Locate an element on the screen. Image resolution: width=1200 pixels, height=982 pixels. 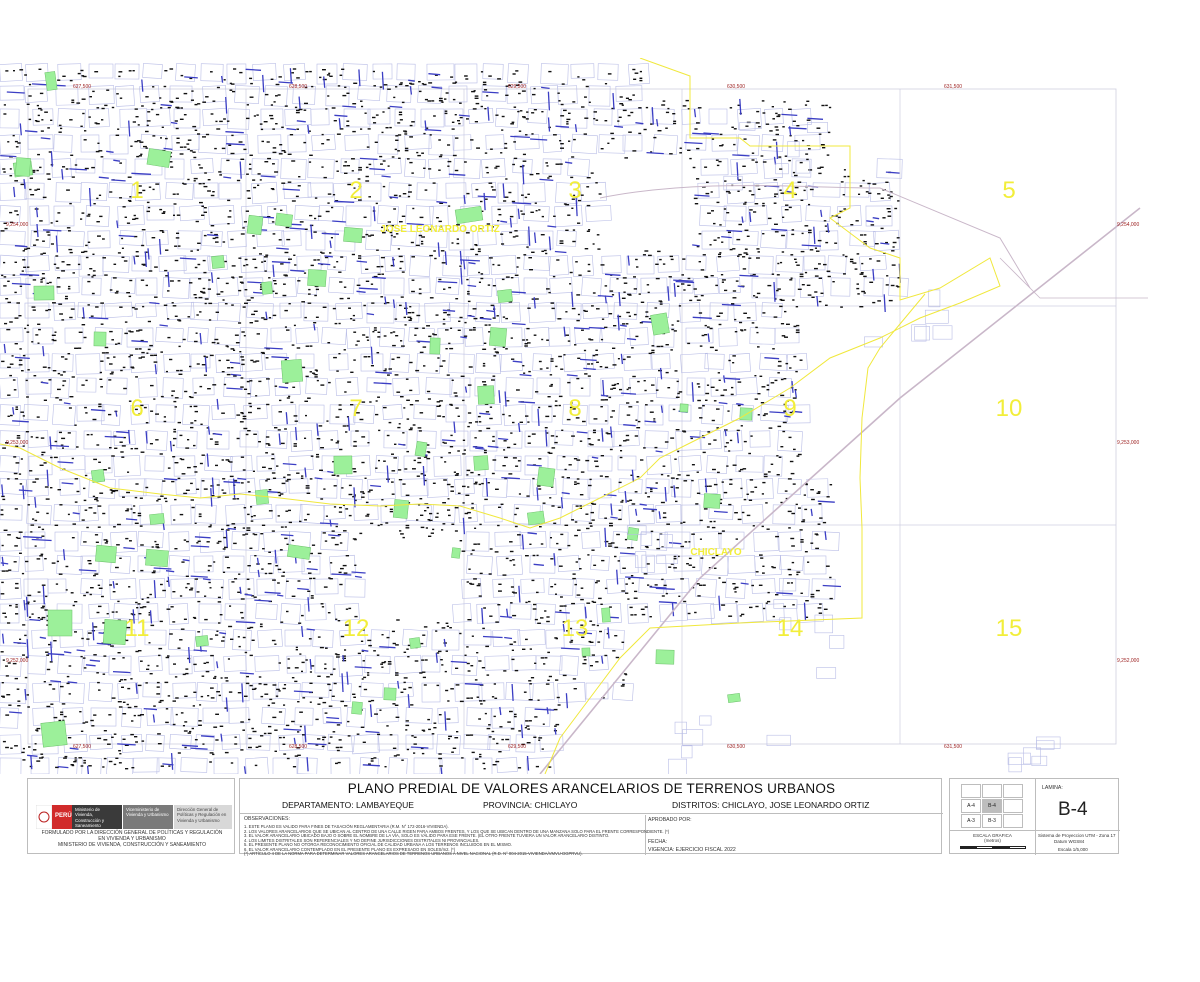
index-cell-b4: B-4 is located at coordinates (992, 806).